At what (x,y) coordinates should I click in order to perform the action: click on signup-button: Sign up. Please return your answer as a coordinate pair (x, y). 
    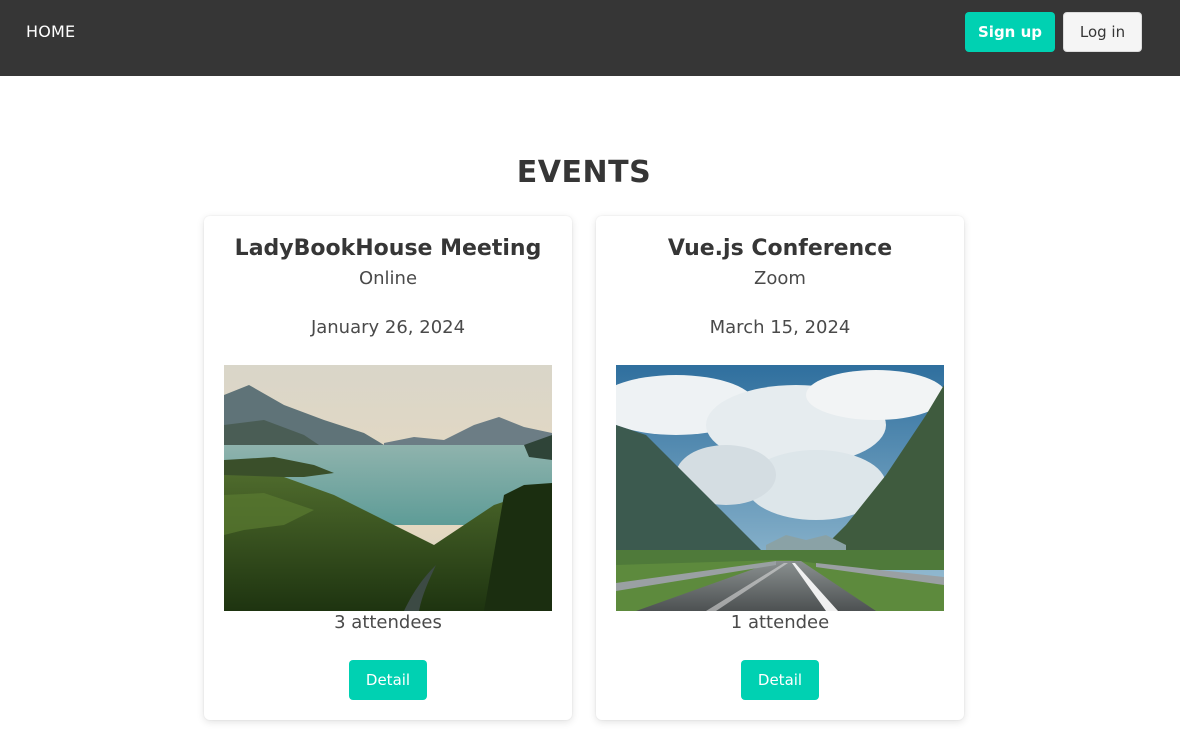
    Looking at the image, I should click on (1010, 32).